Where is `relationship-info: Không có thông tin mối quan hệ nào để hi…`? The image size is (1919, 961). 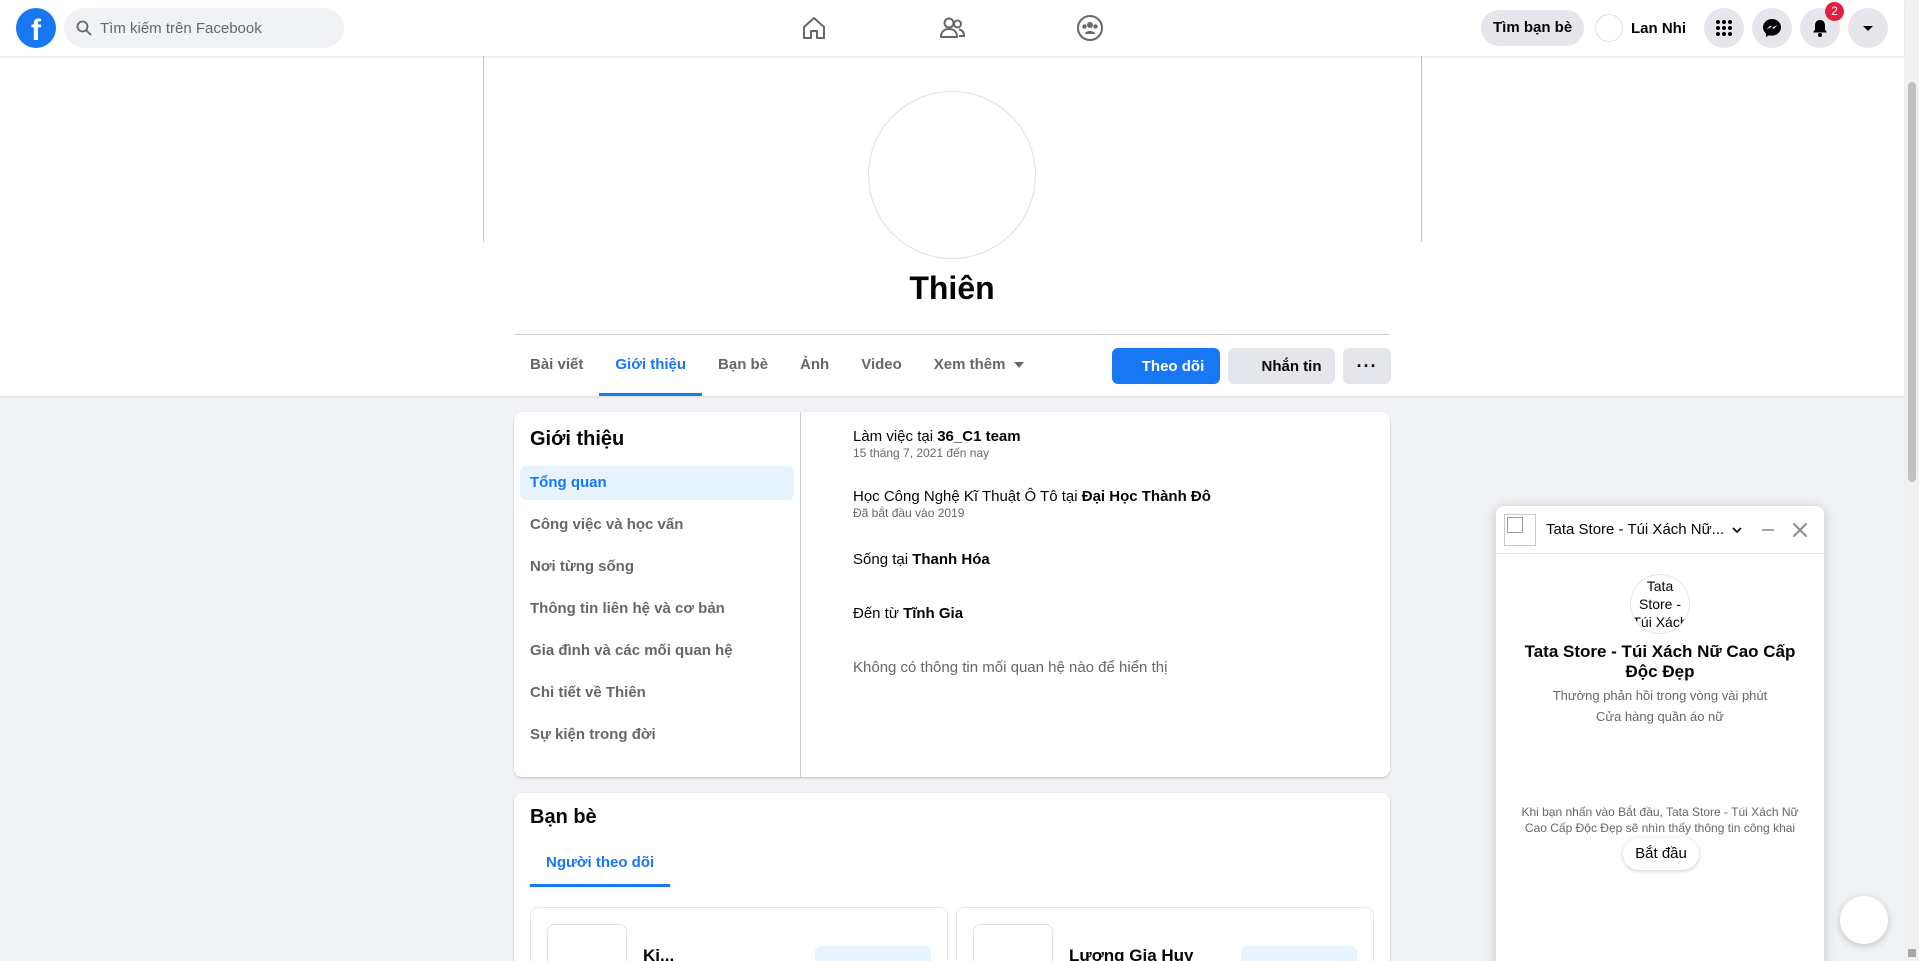
relationship-info: Không có thông tin mối quan hệ nào để hi… is located at coordinates (1010, 667).